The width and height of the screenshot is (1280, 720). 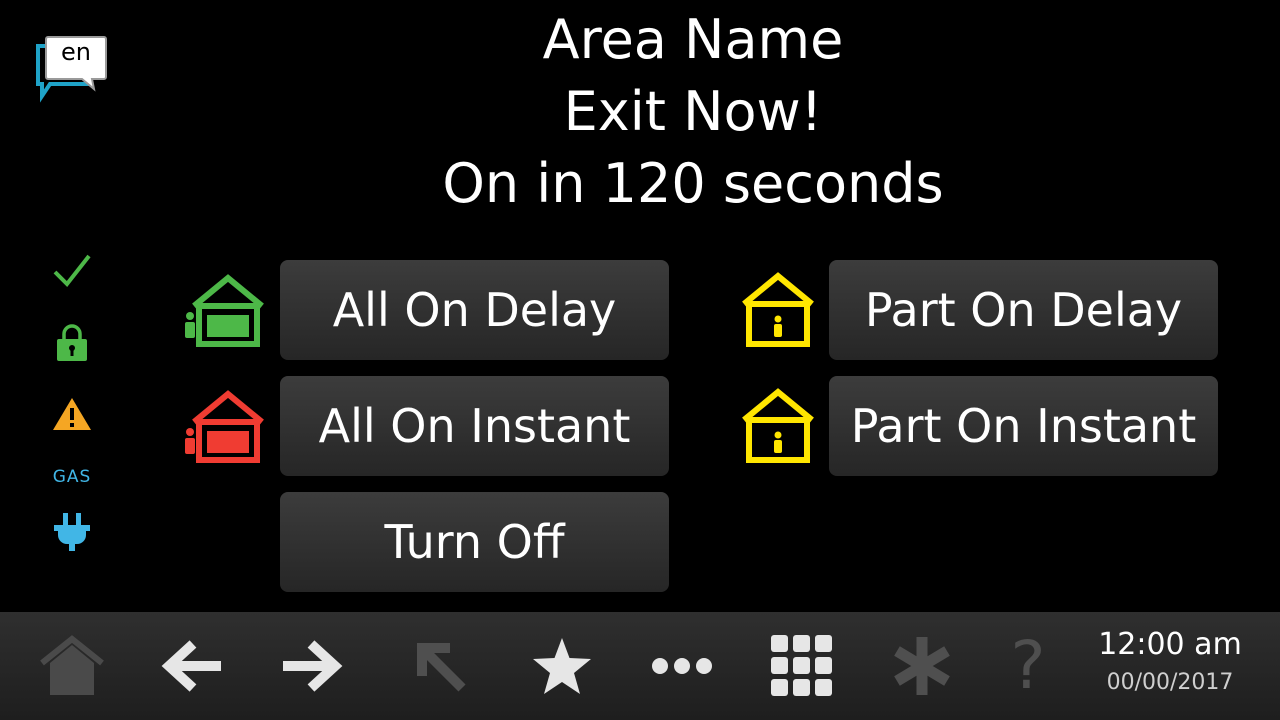 What do you see at coordinates (224, 310) in the screenshot?
I see `all-on-delay-house-icon` at bounding box center [224, 310].